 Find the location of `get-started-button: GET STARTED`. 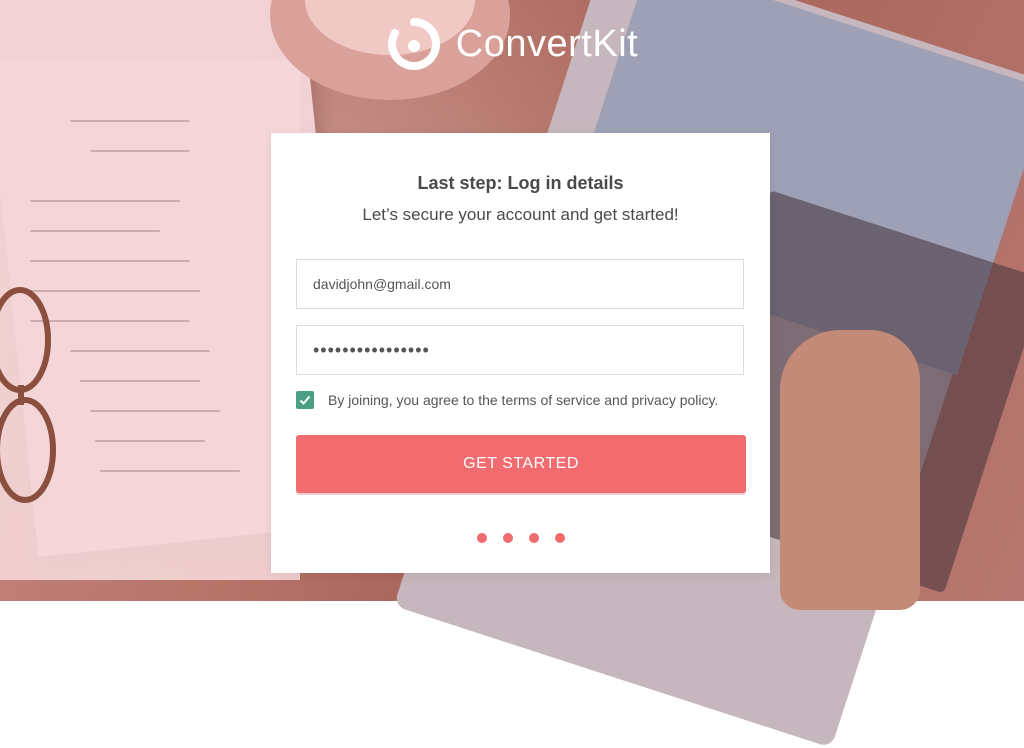

get-started-button: GET STARTED is located at coordinates (521, 464).